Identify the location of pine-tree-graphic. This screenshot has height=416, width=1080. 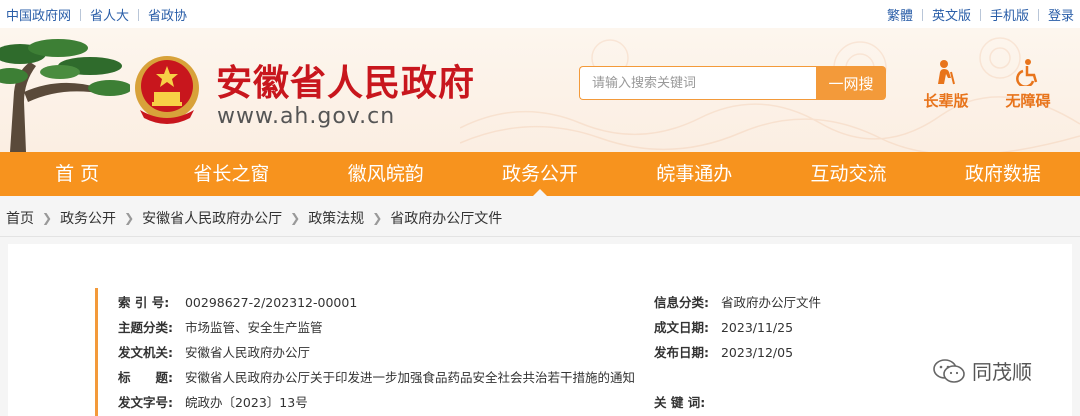
(65, 95).